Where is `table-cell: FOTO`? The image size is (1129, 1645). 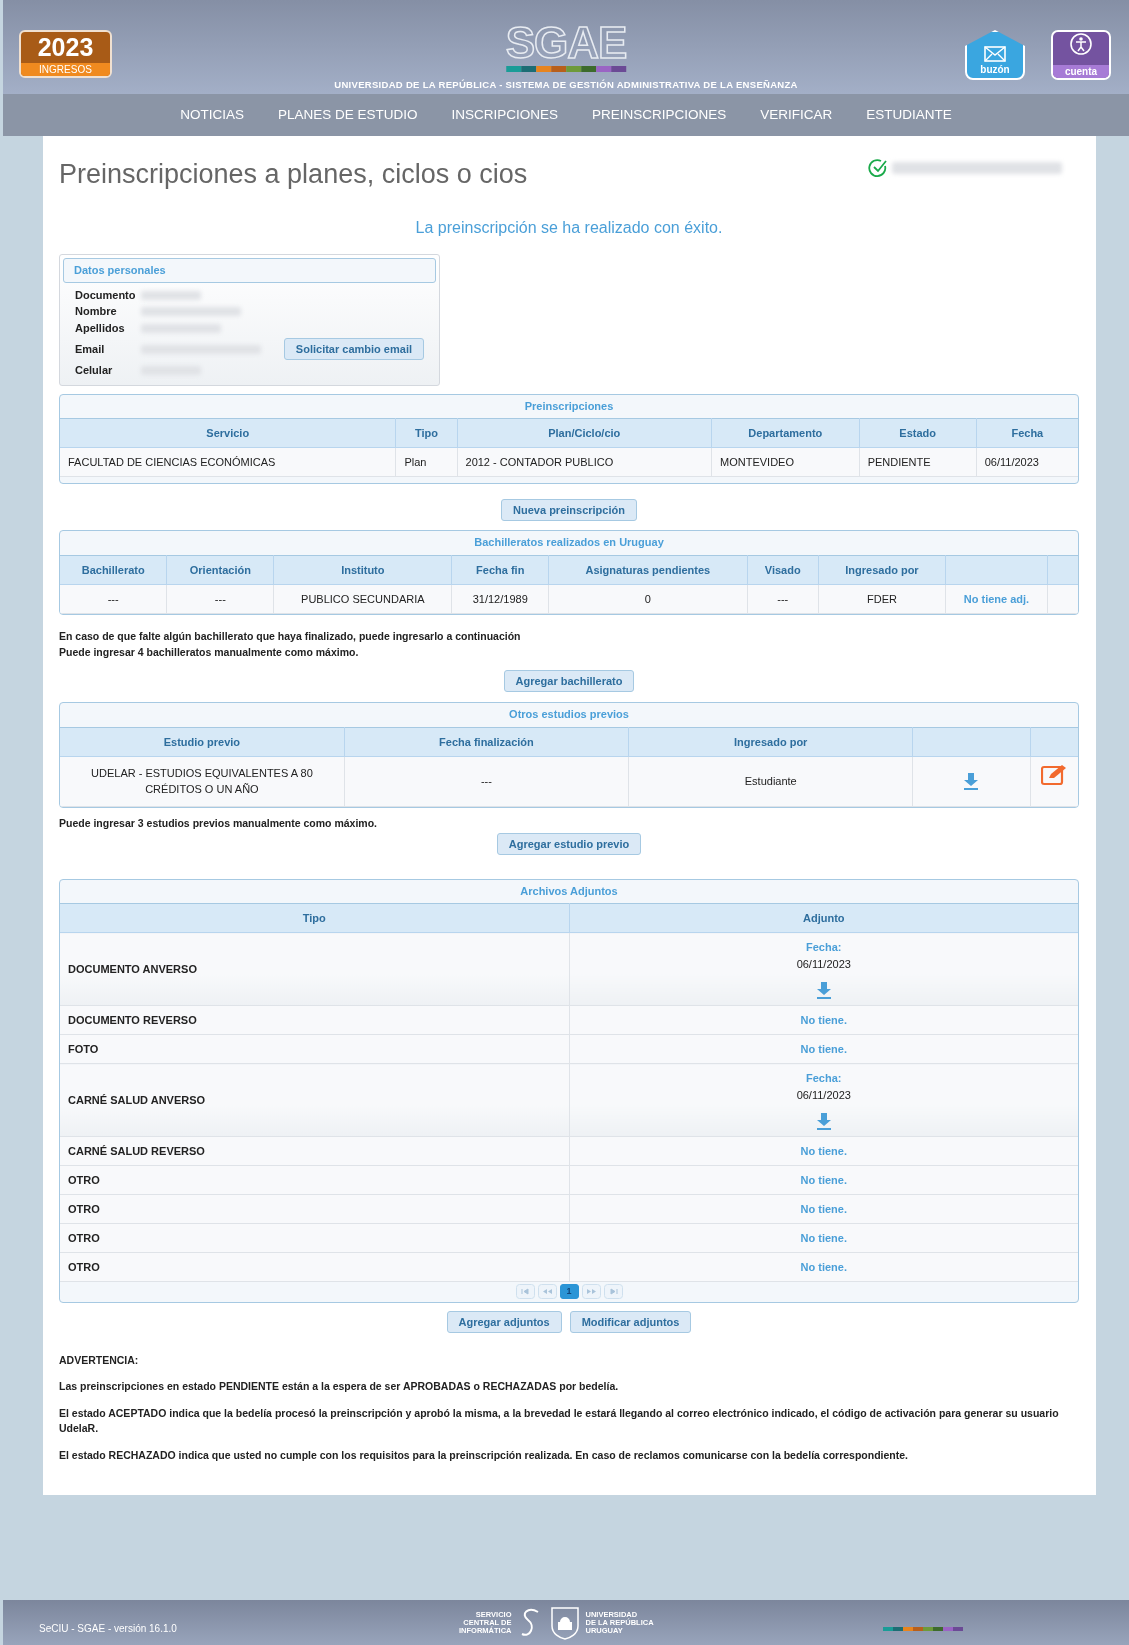 table-cell: FOTO is located at coordinates (314, 1049).